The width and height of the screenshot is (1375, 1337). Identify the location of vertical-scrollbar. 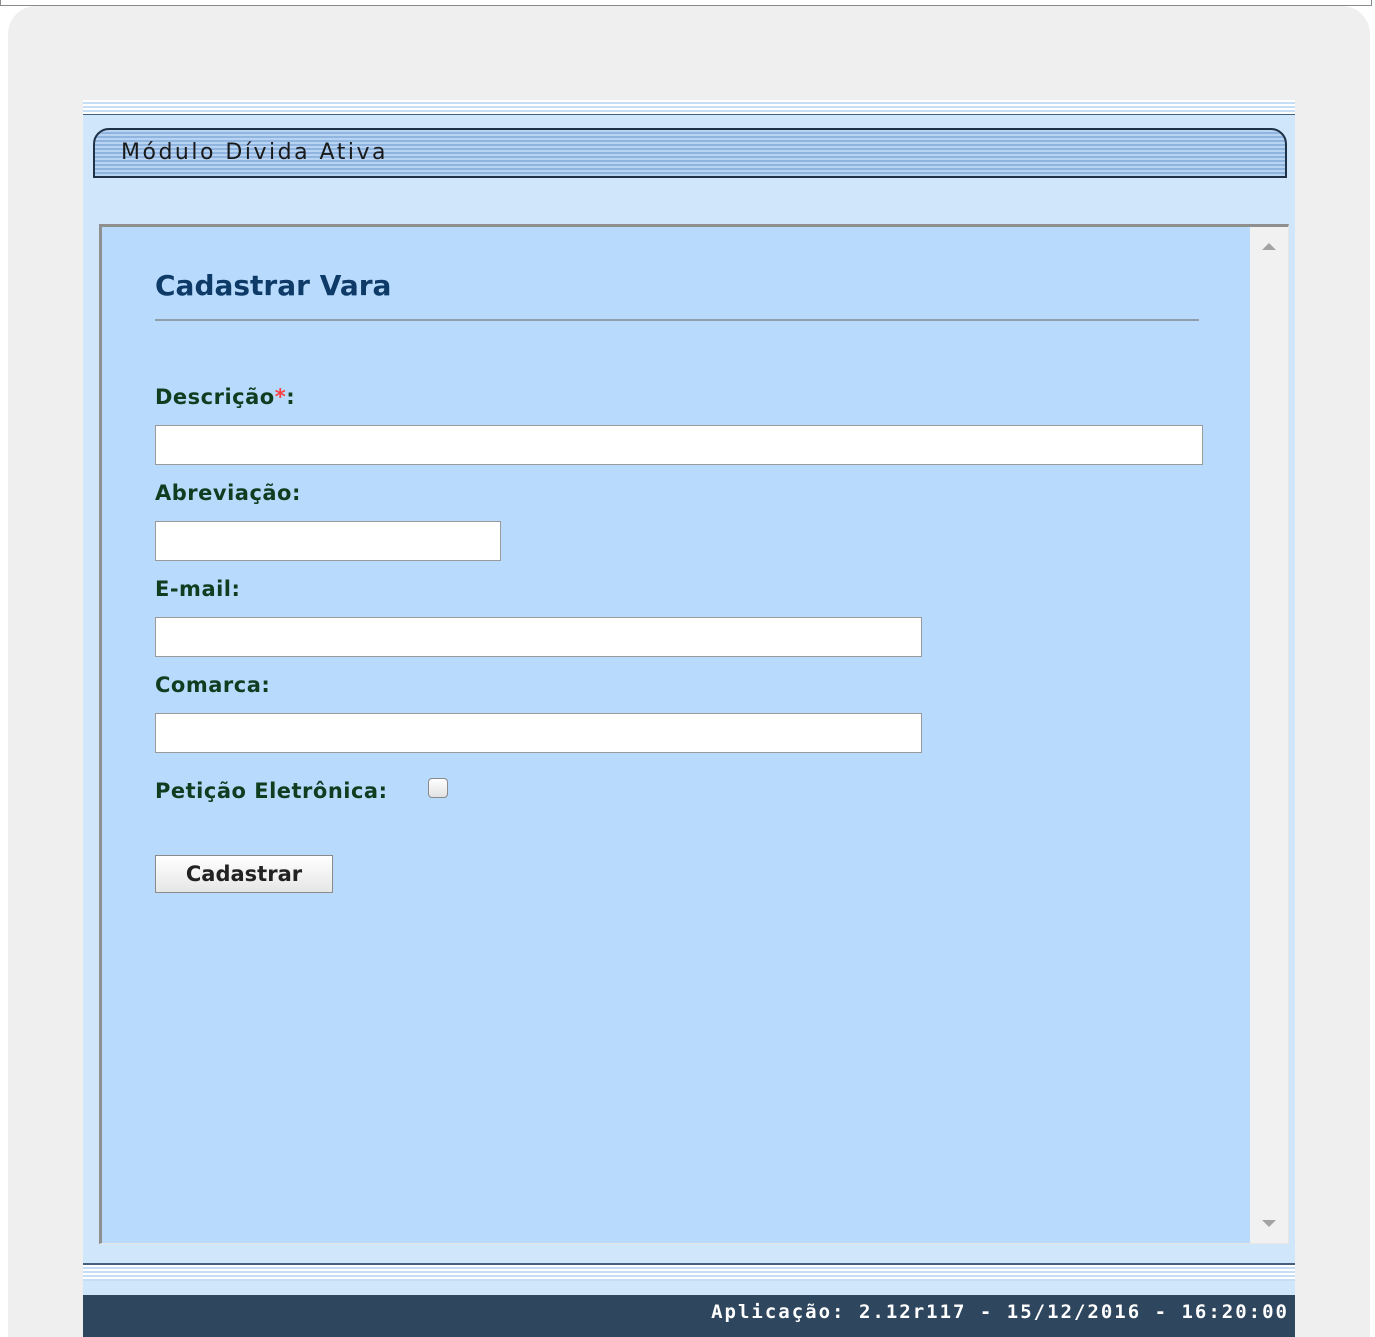
(1269, 735).